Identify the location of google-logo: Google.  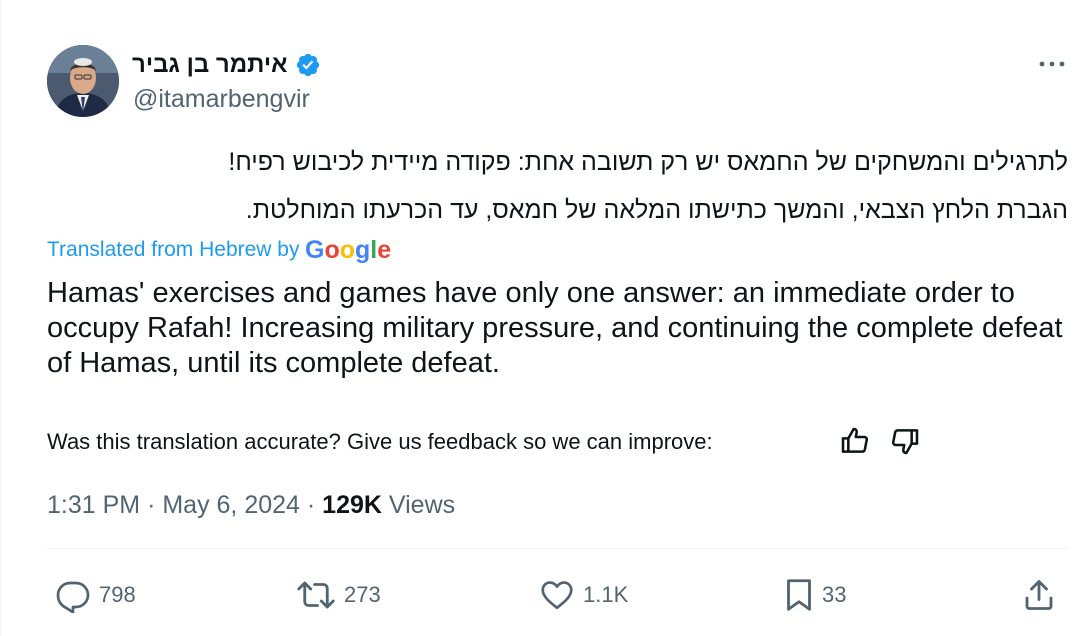
(349, 250).